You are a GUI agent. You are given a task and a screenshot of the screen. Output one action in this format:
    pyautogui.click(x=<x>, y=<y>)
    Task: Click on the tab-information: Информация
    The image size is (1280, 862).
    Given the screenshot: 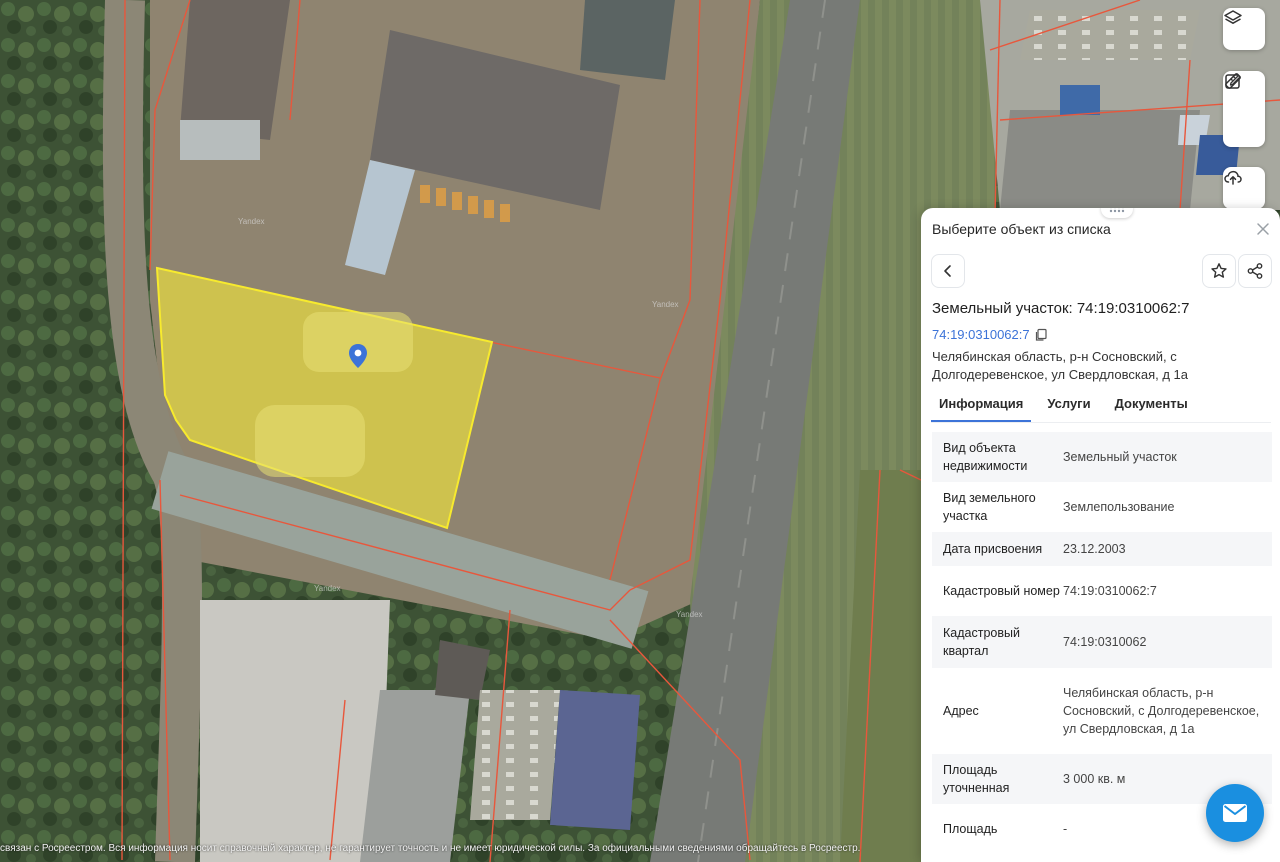 What is the action you would take?
    pyautogui.click(x=981, y=405)
    